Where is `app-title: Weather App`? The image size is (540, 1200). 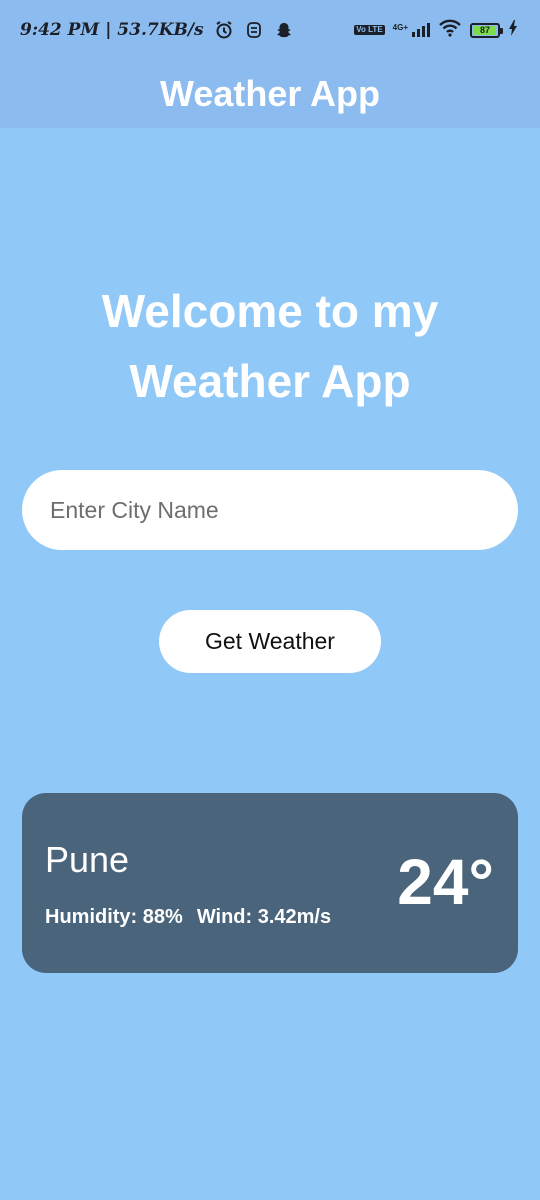
app-title: Weather App is located at coordinates (270, 93).